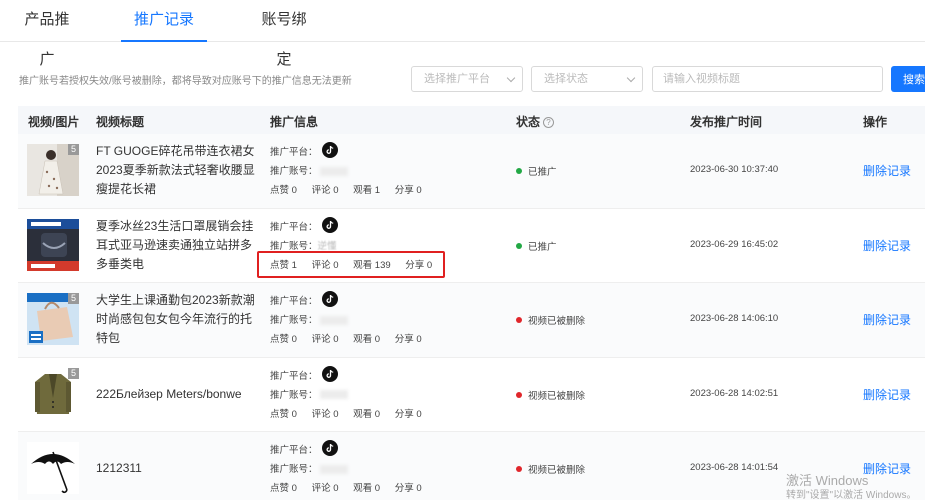  What do you see at coordinates (367, 190) in the screenshot?
I see `views-stat: 观看 1` at bounding box center [367, 190].